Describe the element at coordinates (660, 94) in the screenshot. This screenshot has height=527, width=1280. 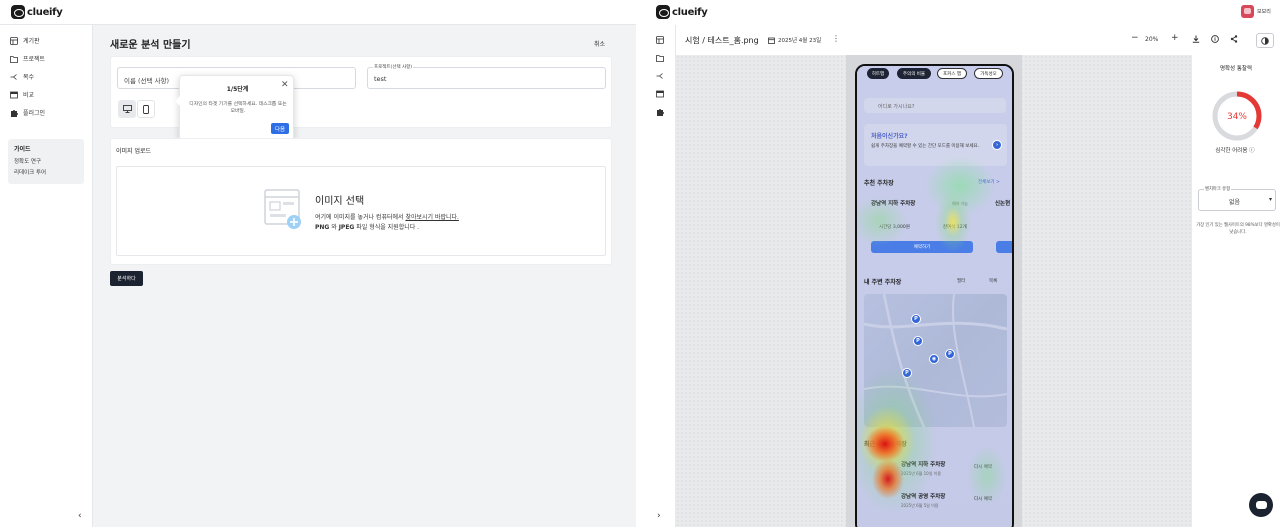
I see `compare-icon` at that location.